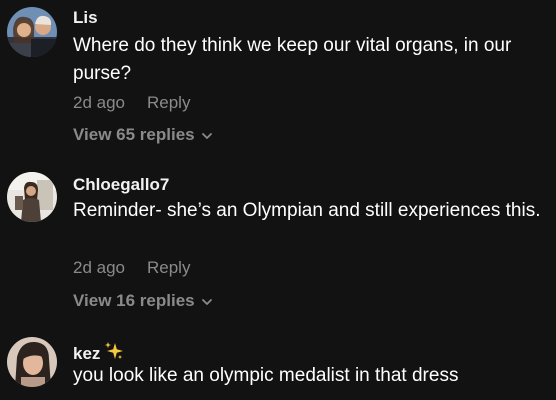 This screenshot has height=400, width=556. I want to click on view-replies-label: View 16 replies, so click(134, 300).